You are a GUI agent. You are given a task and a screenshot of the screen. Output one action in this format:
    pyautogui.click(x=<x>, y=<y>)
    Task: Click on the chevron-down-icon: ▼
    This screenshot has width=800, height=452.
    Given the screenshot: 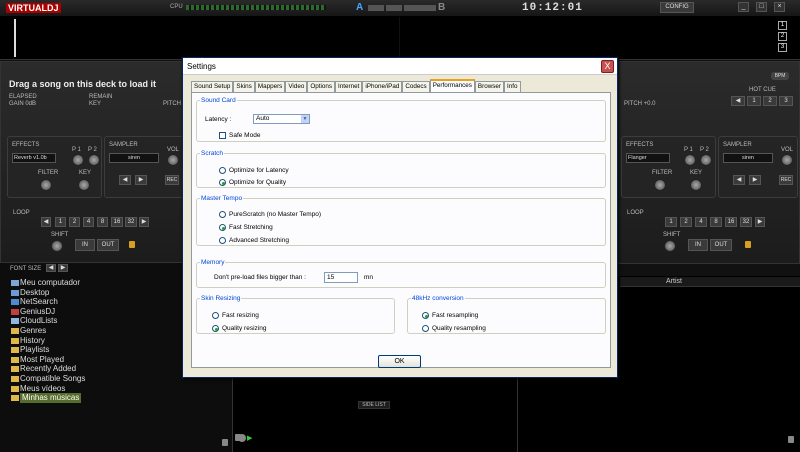 What is the action you would take?
    pyautogui.click(x=305, y=119)
    